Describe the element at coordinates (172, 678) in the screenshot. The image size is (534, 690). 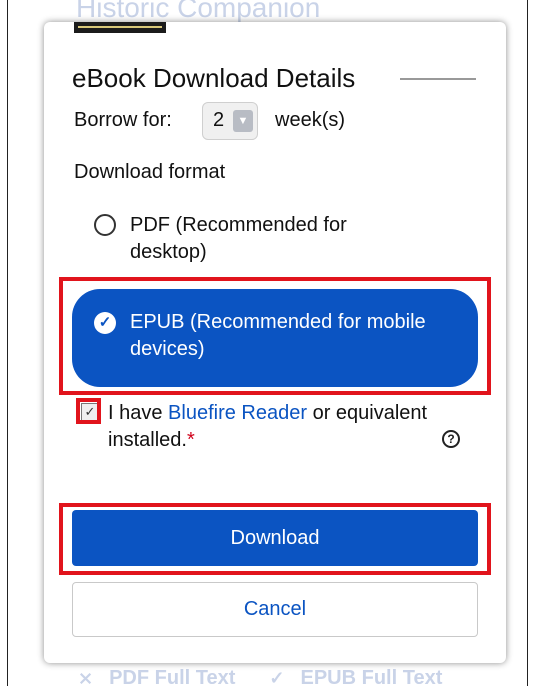
I see `pdf-full-text-link: PDF Full Text` at that location.